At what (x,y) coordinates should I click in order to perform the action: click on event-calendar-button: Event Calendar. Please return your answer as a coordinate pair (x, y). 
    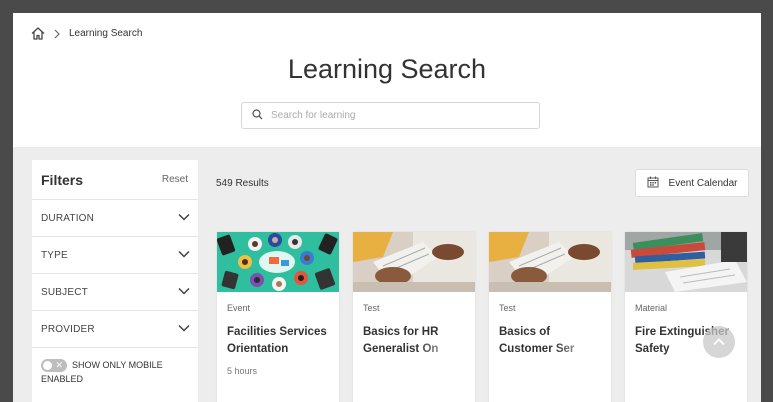
    Looking at the image, I should click on (692, 183).